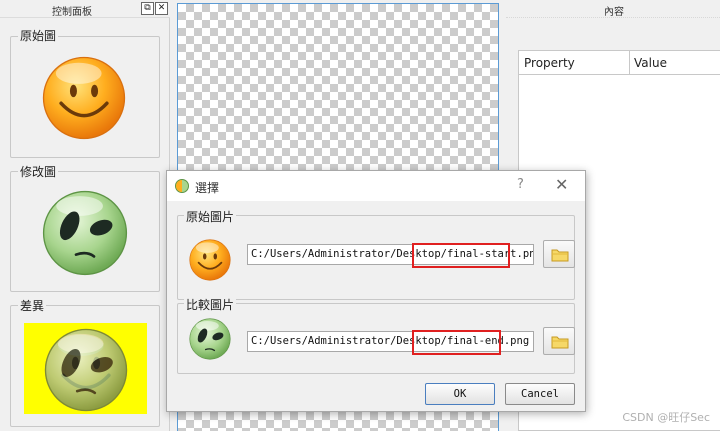 The image size is (720, 431). I want to click on ok-button: OK, so click(460, 394).